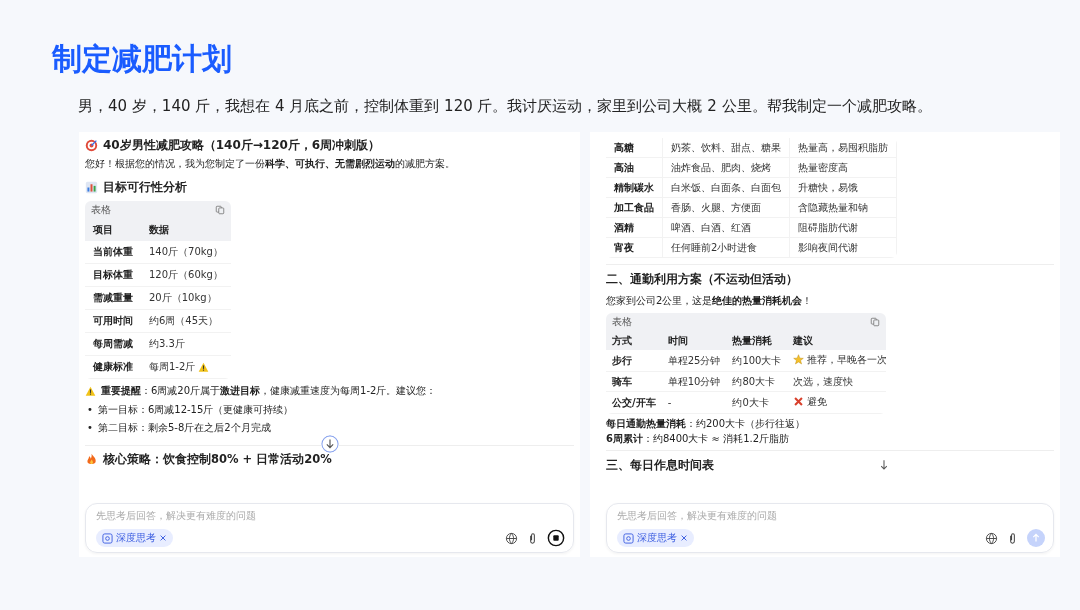 The height and width of the screenshot is (610, 1080). Describe the element at coordinates (634, 247) in the screenshot. I see `table-cell: 宵夜` at that location.